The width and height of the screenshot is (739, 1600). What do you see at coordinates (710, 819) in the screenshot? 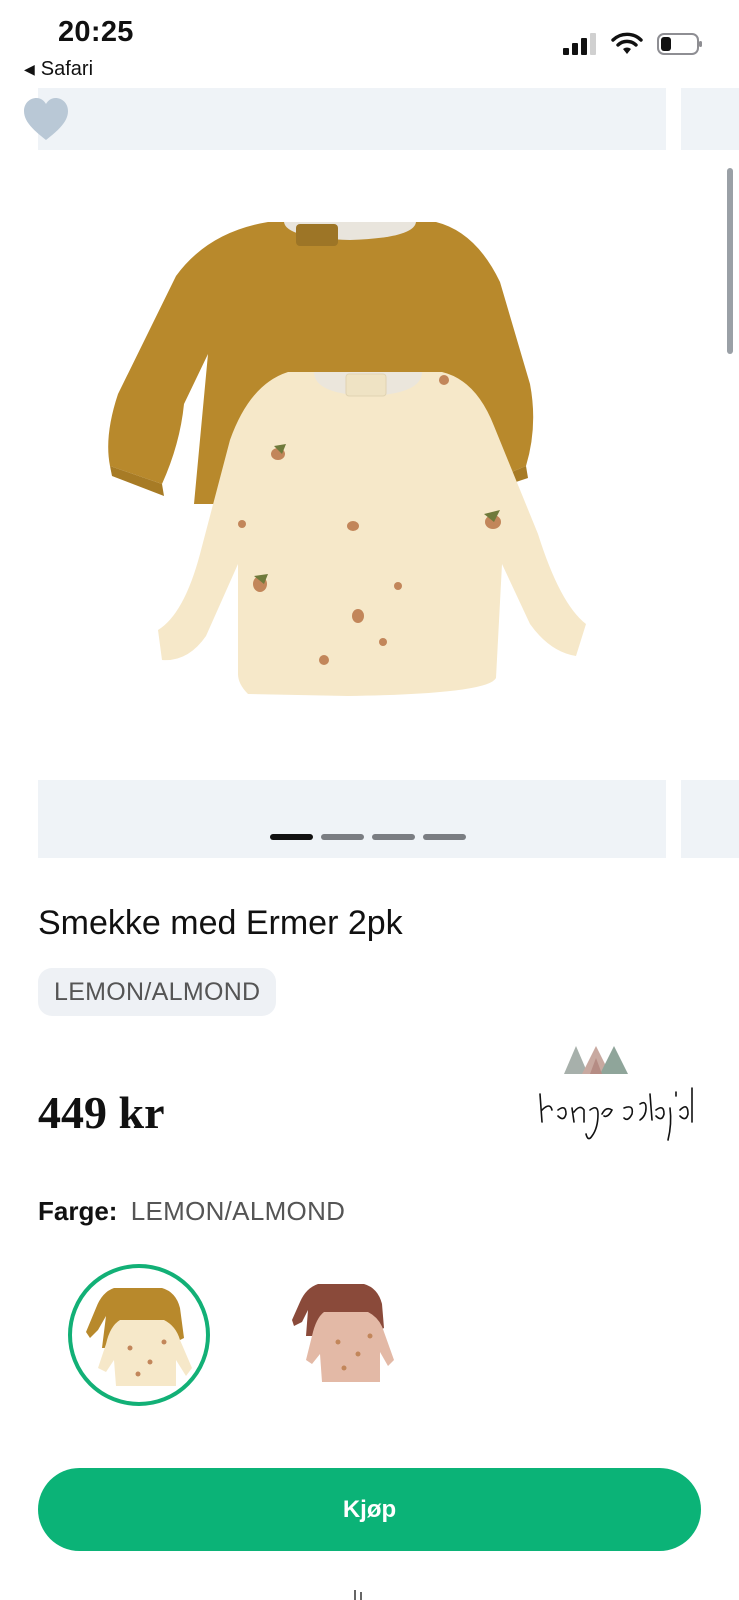
I see `gallery-next-slide-peek-bottom` at bounding box center [710, 819].